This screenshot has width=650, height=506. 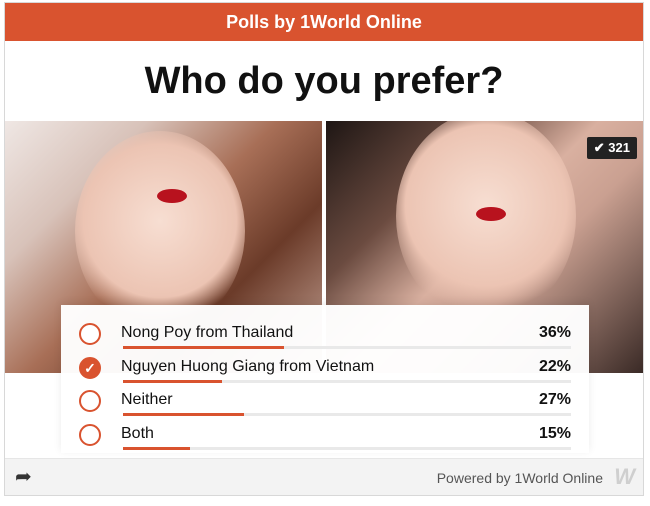 What do you see at coordinates (554, 433) in the screenshot?
I see `option-percent: 15%` at bounding box center [554, 433].